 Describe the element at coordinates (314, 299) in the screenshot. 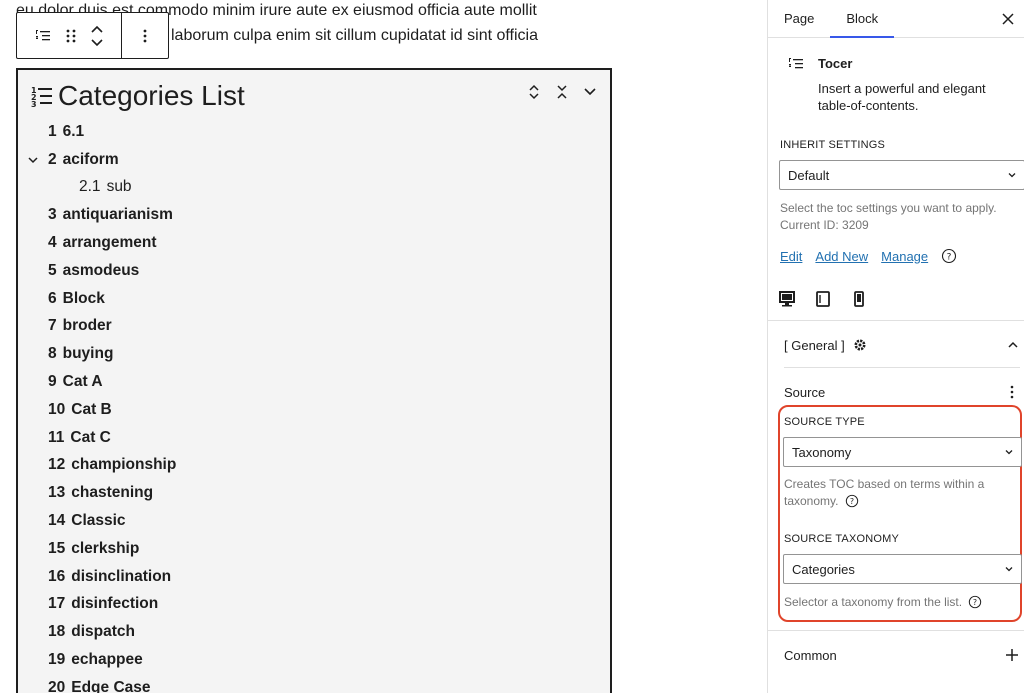

I see `toc-item: 6 Block` at that location.